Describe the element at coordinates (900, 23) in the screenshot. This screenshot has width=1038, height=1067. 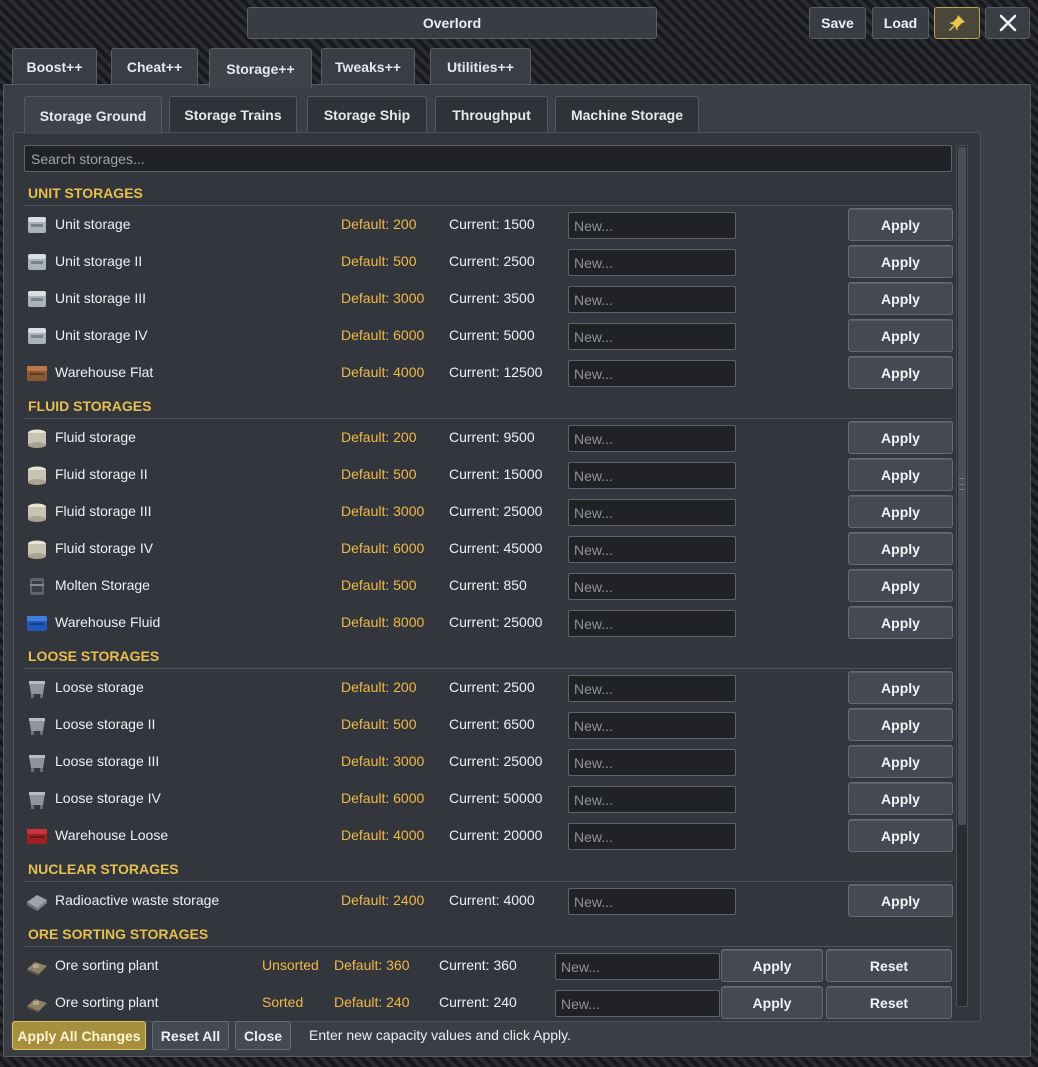
I see `load-button: Load` at that location.